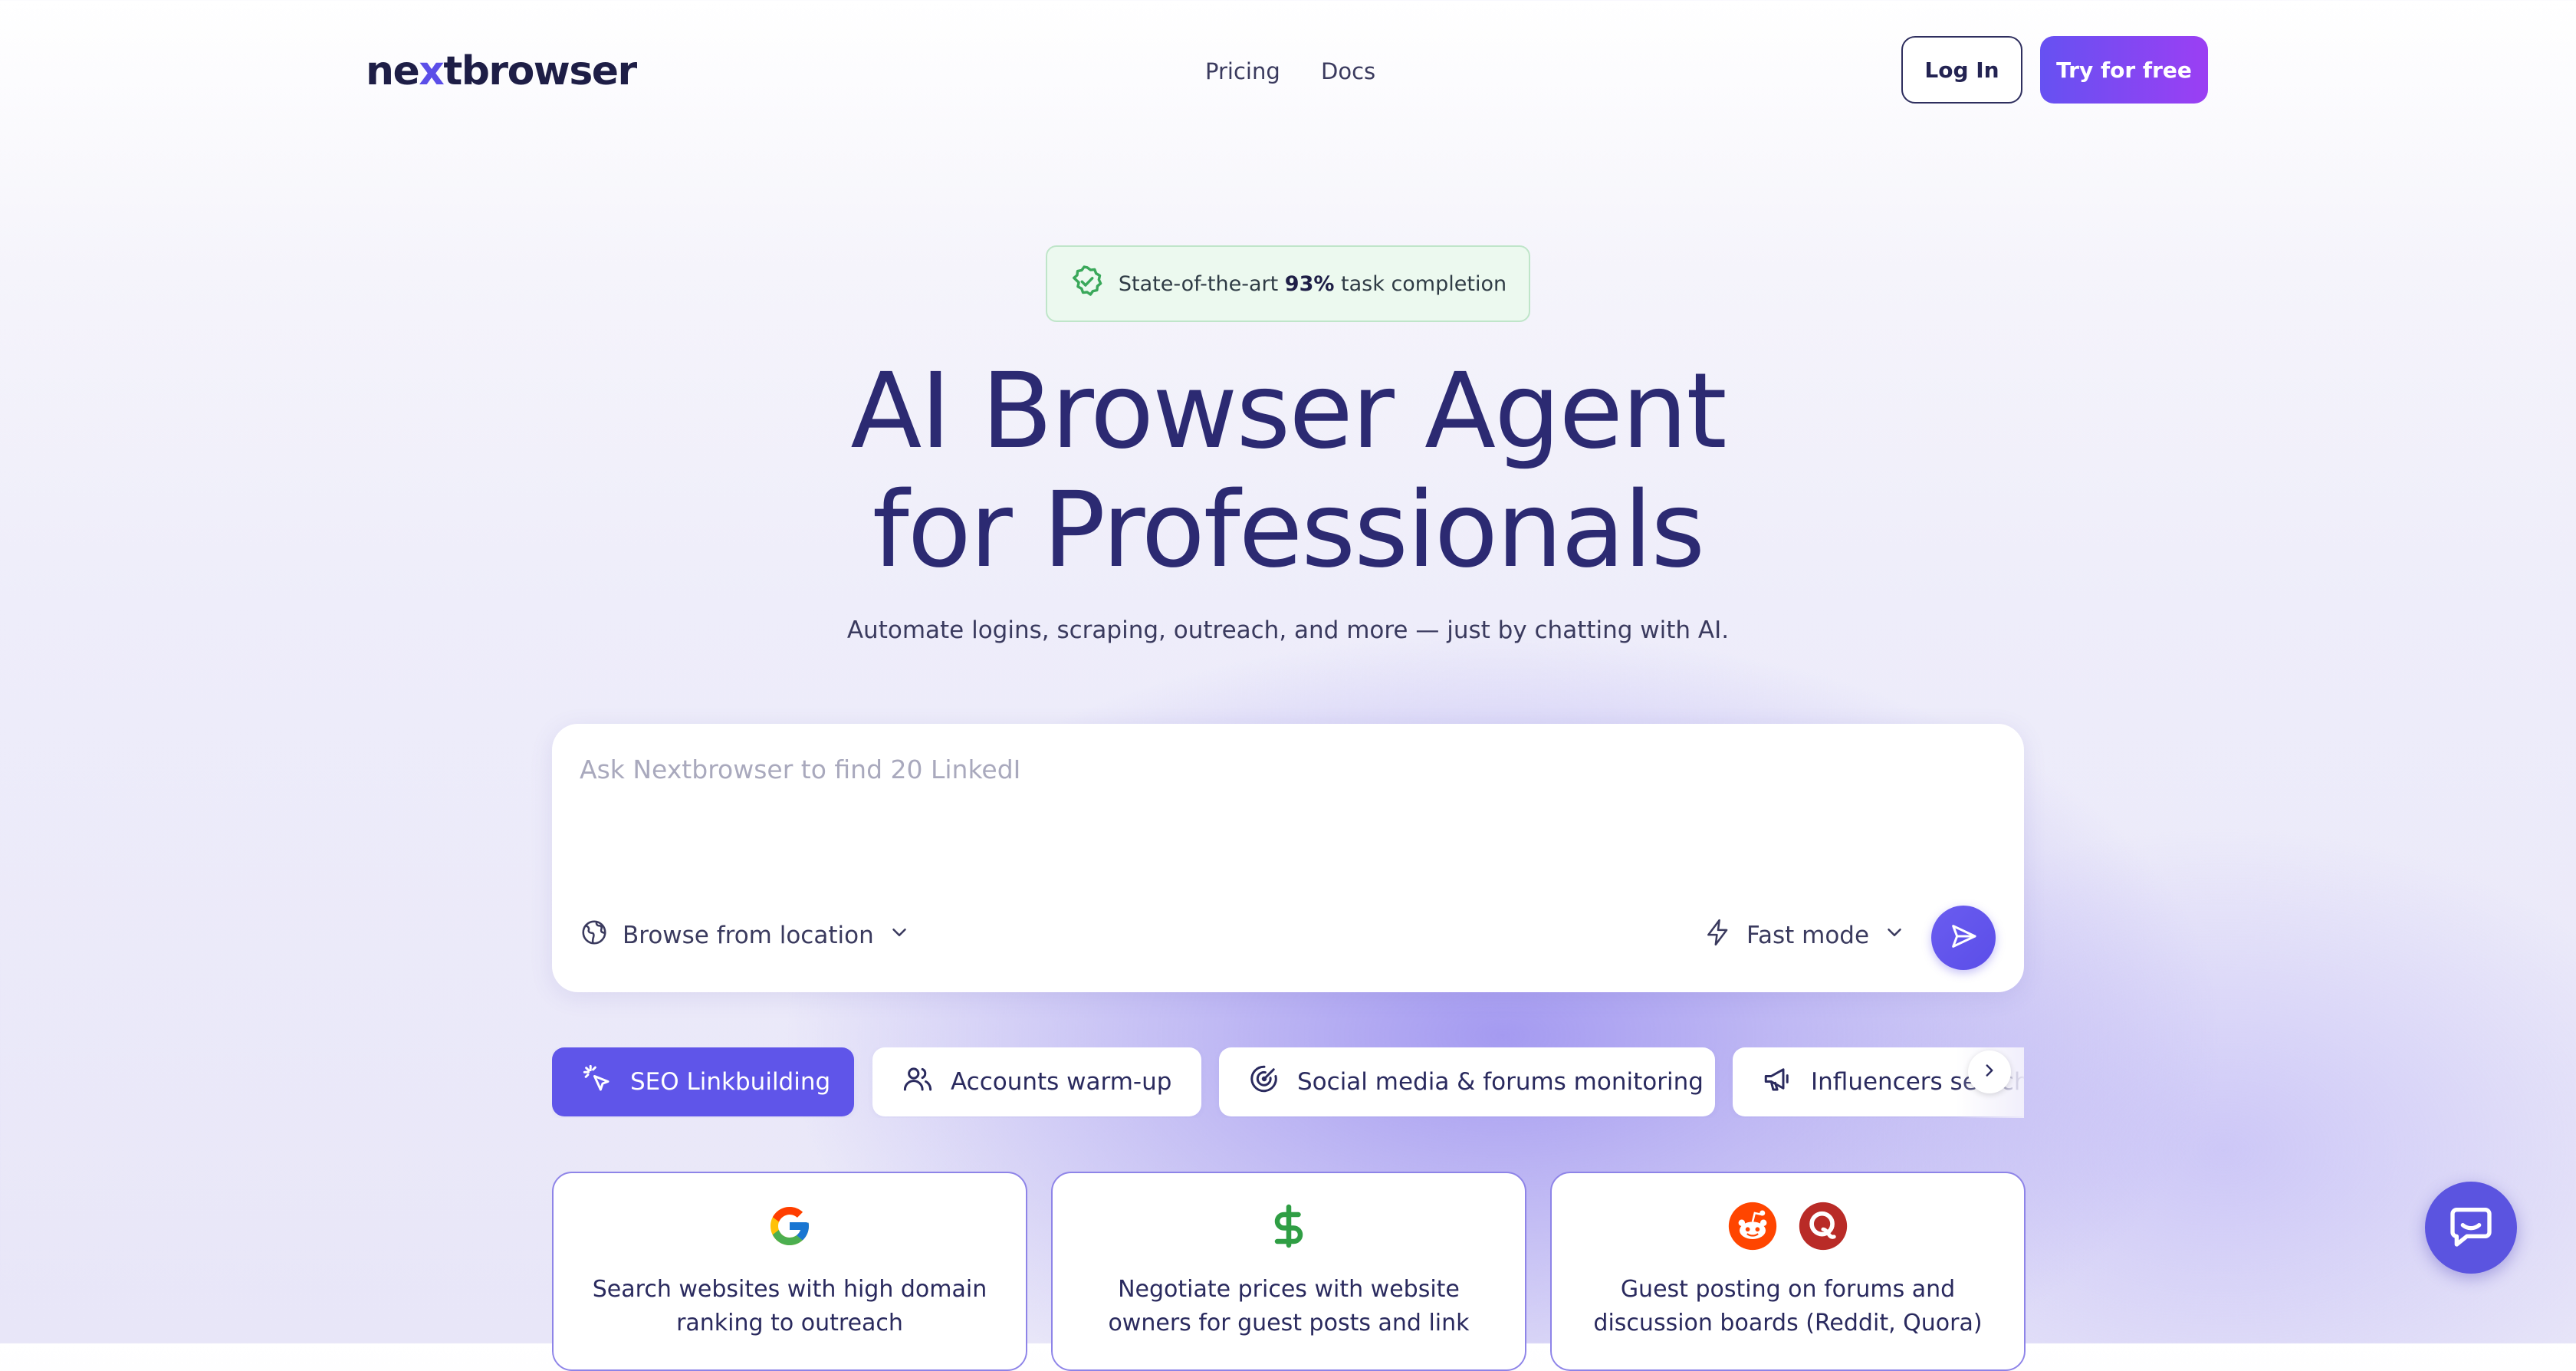 This screenshot has height=1371, width=2576. What do you see at coordinates (1288, 858) in the screenshot?
I see `chat-box: Browse from location Fast mode` at bounding box center [1288, 858].